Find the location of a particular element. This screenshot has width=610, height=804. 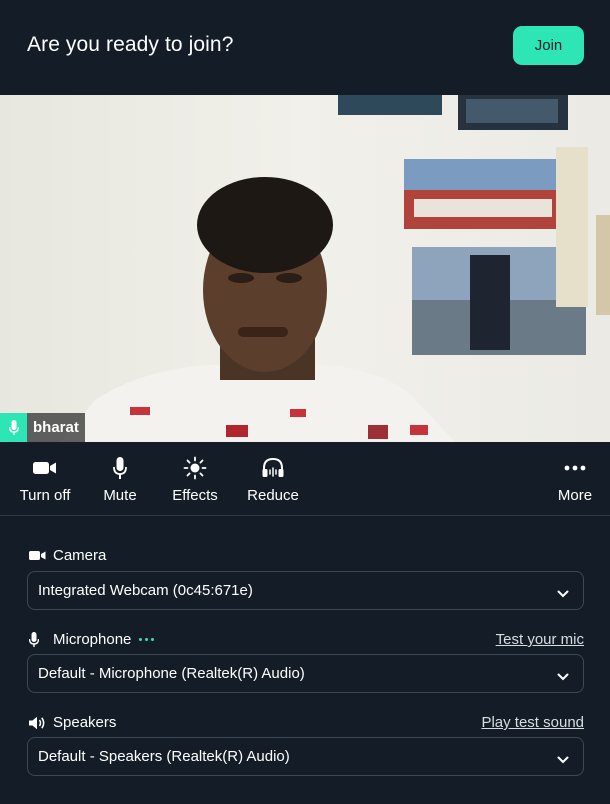

play-test-sound-link: Play test sound is located at coordinates (532, 722).